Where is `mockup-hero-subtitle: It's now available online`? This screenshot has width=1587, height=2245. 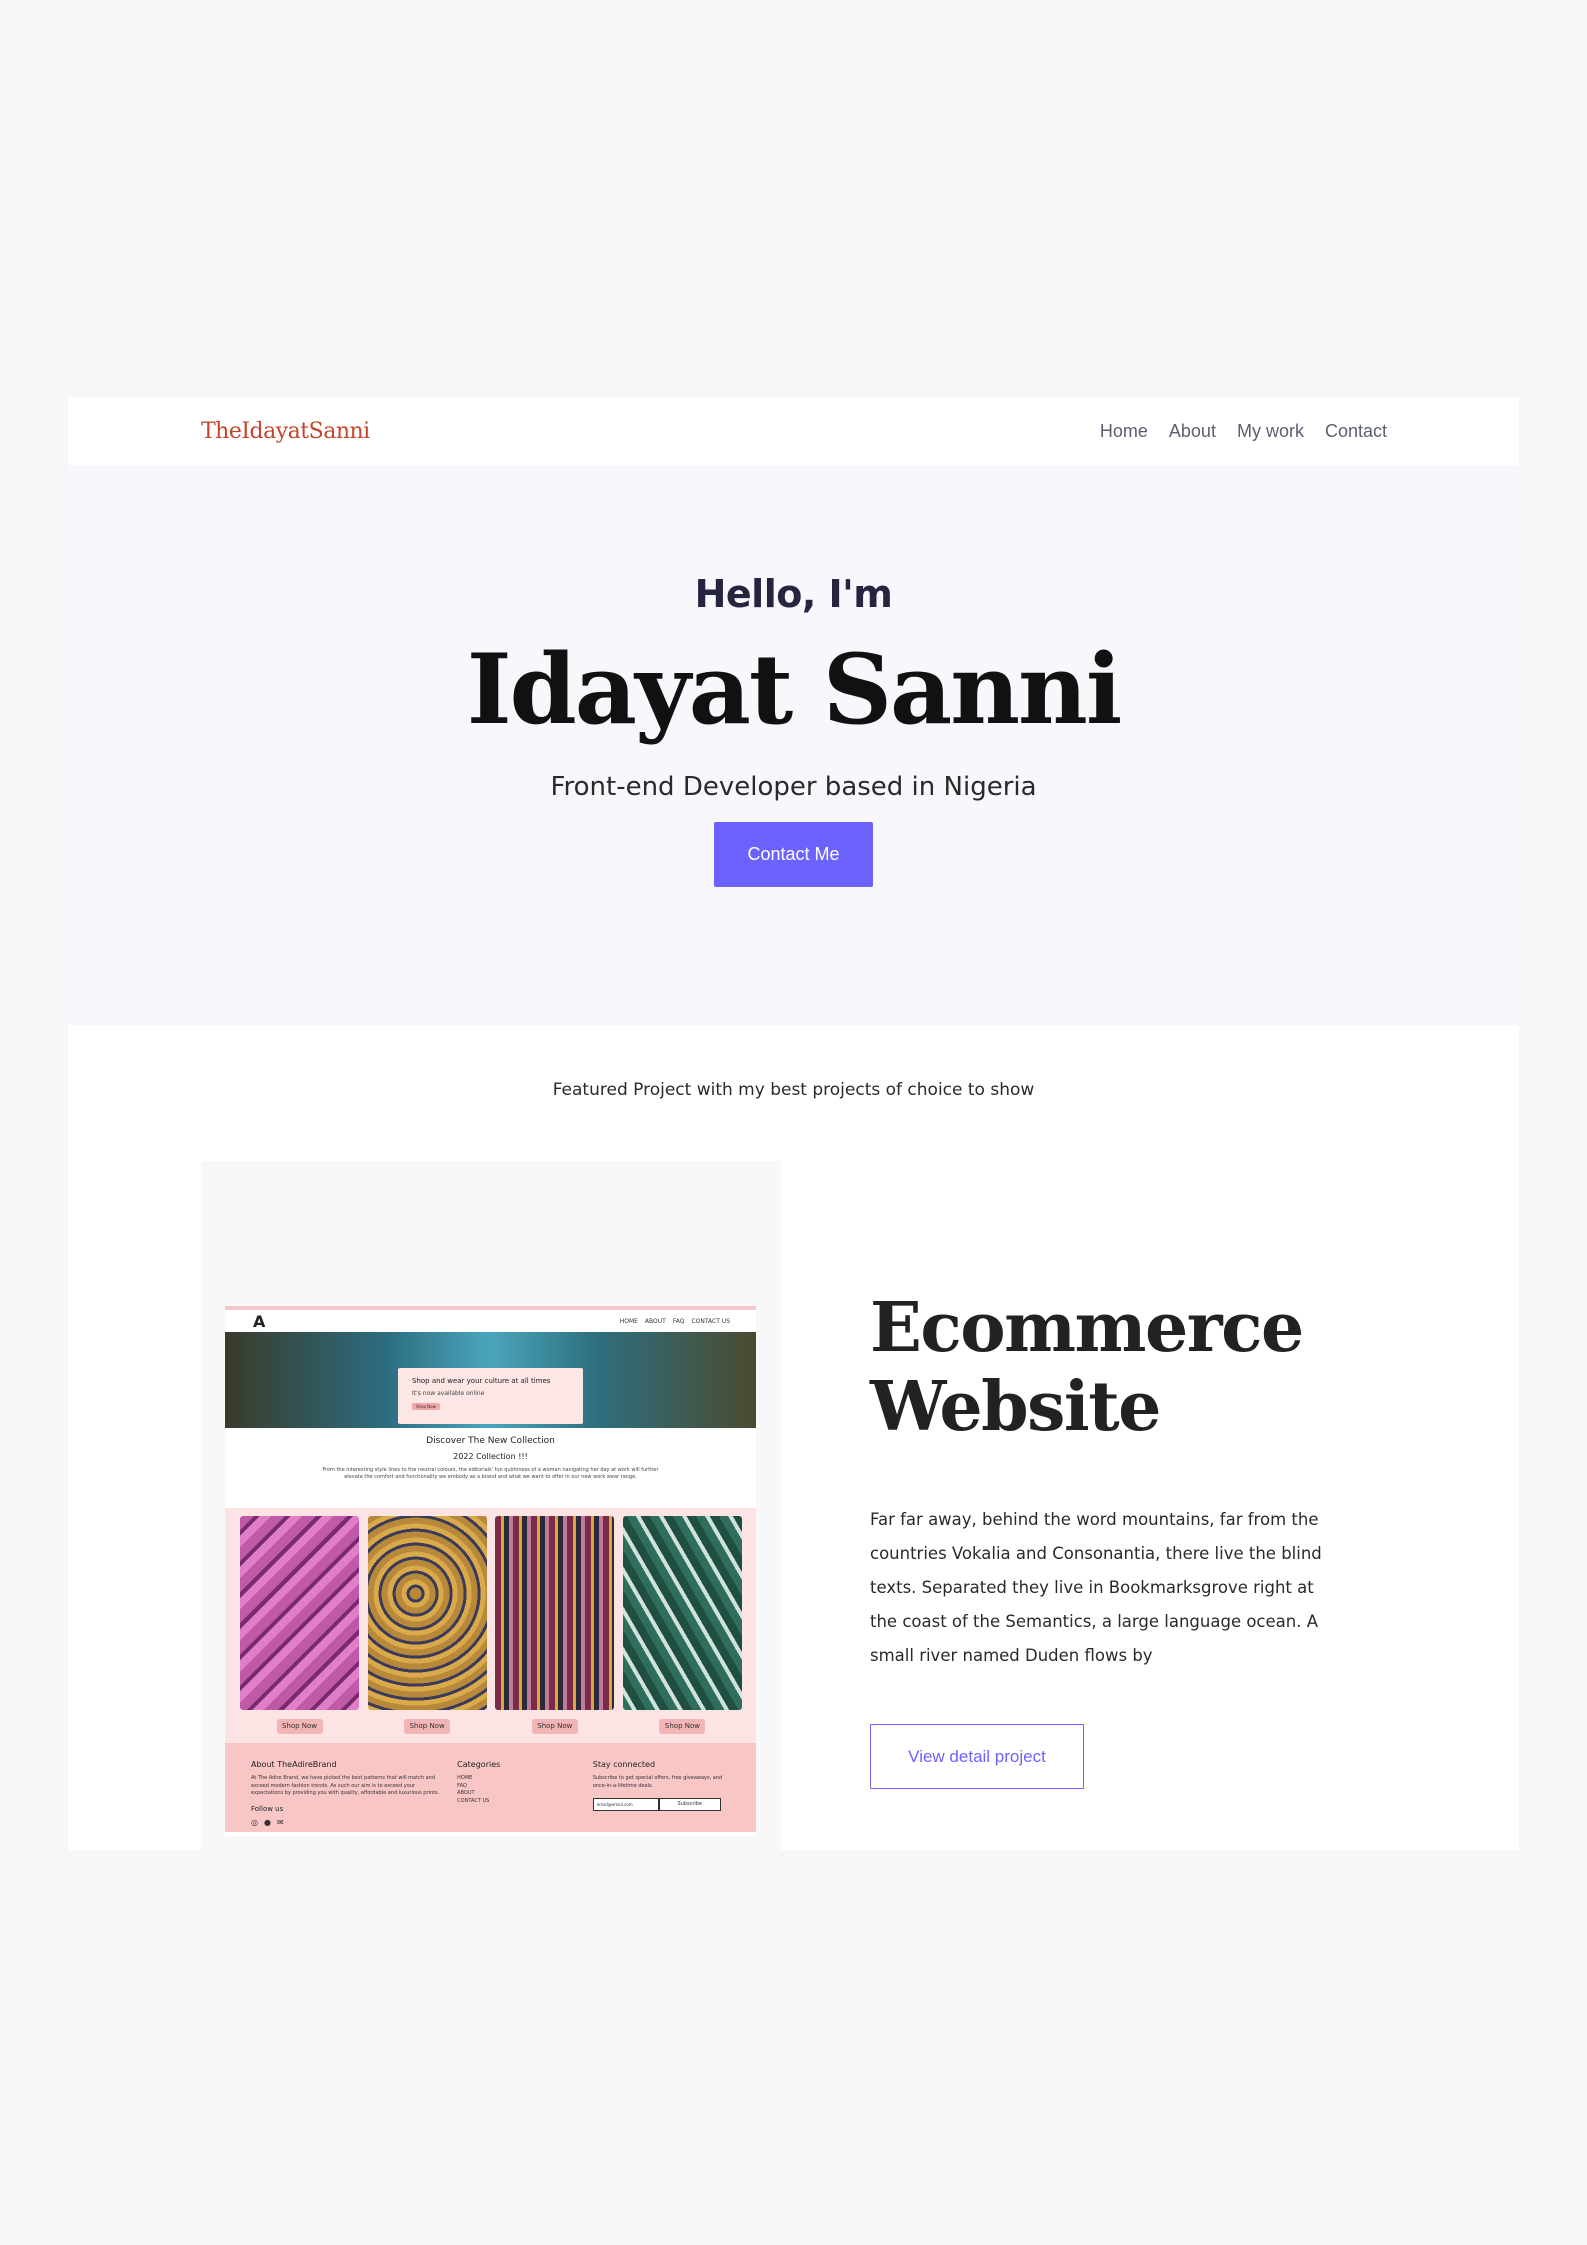 mockup-hero-subtitle: It's now available online is located at coordinates (448, 1393).